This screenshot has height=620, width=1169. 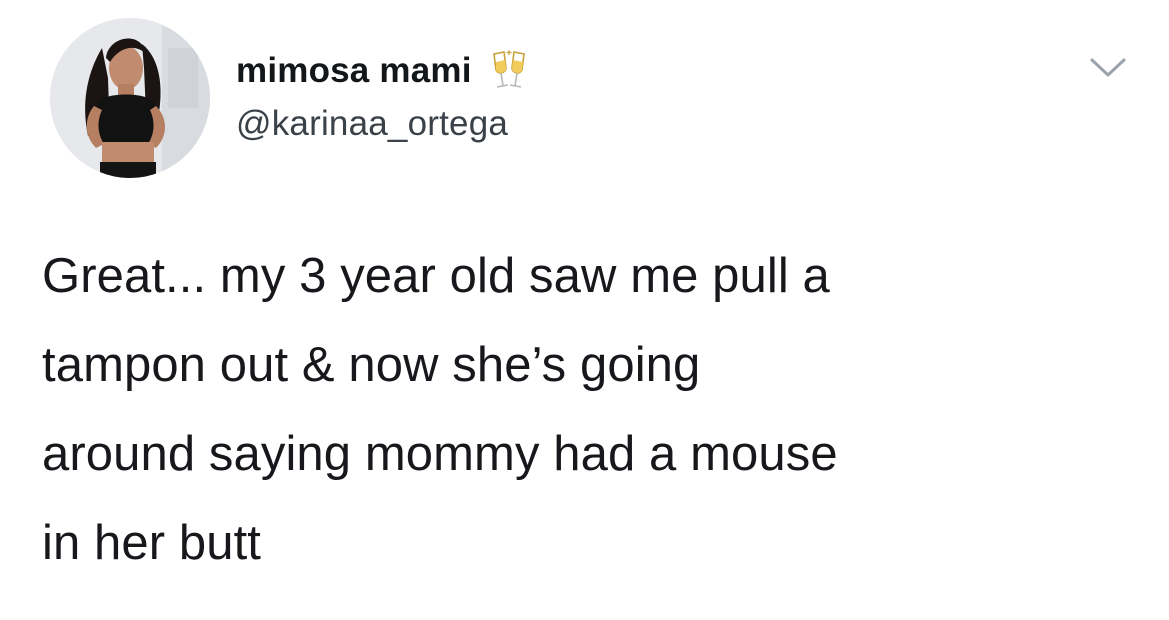 I want to click on tweet-text-line: around saying mommy had a mouse, so click(x=440, y=454).